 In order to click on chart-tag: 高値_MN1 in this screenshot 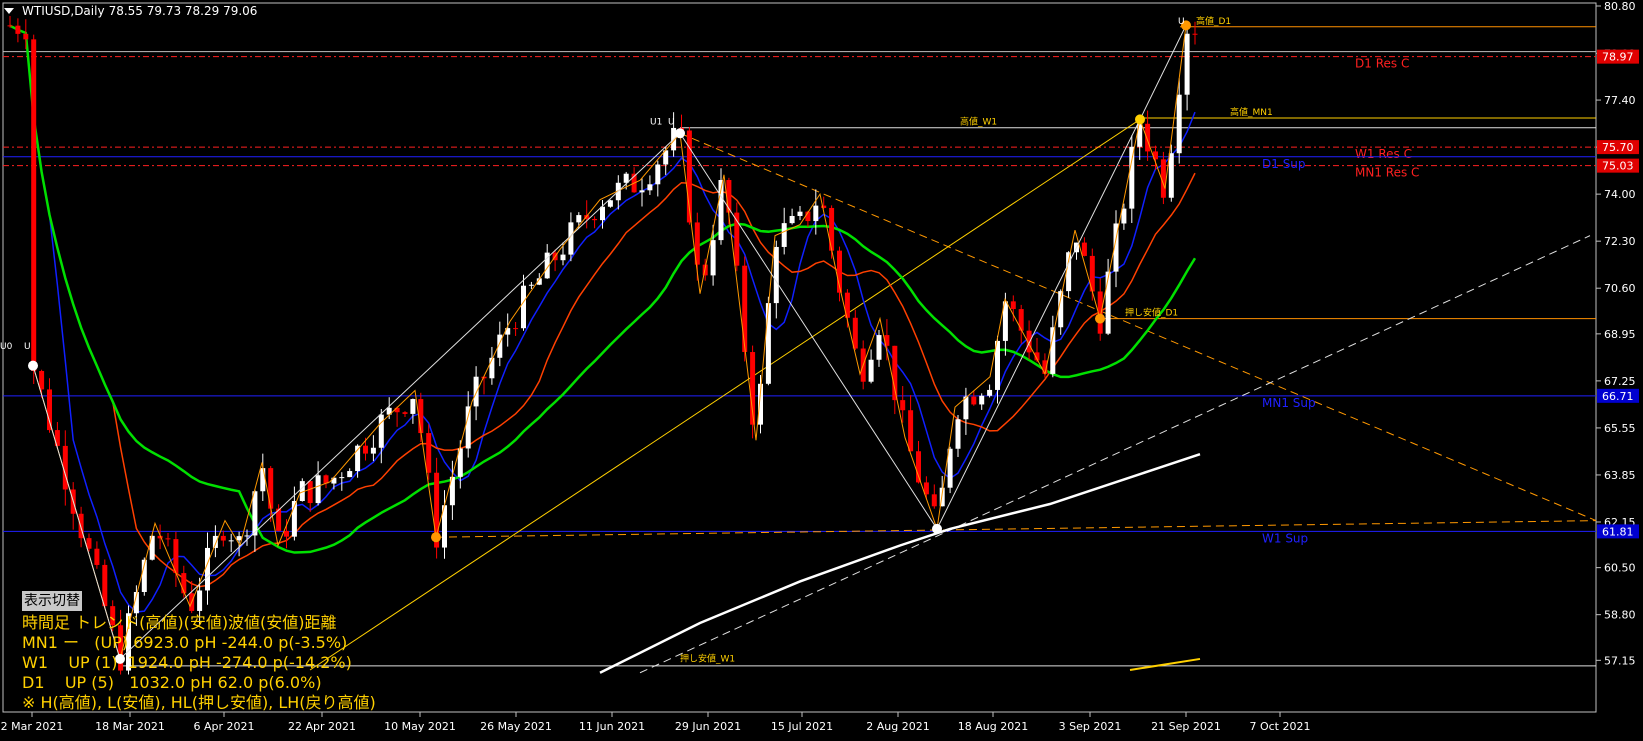, I will do `click(1251, 112)`.